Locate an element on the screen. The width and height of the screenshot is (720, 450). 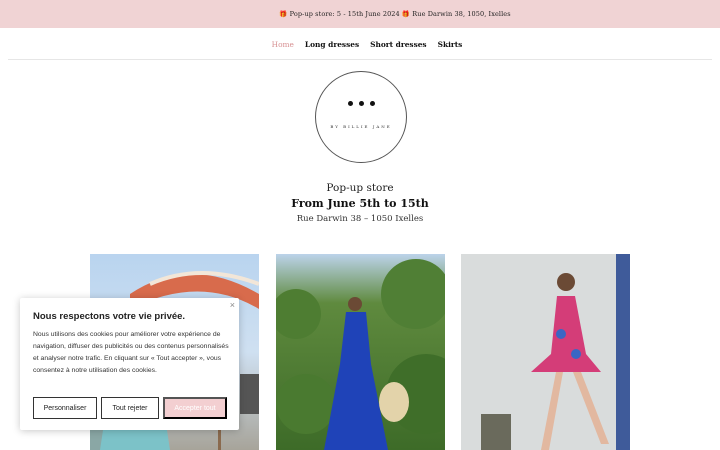
nav-item-skirts: Skirts is located at coordinates (450, 44).